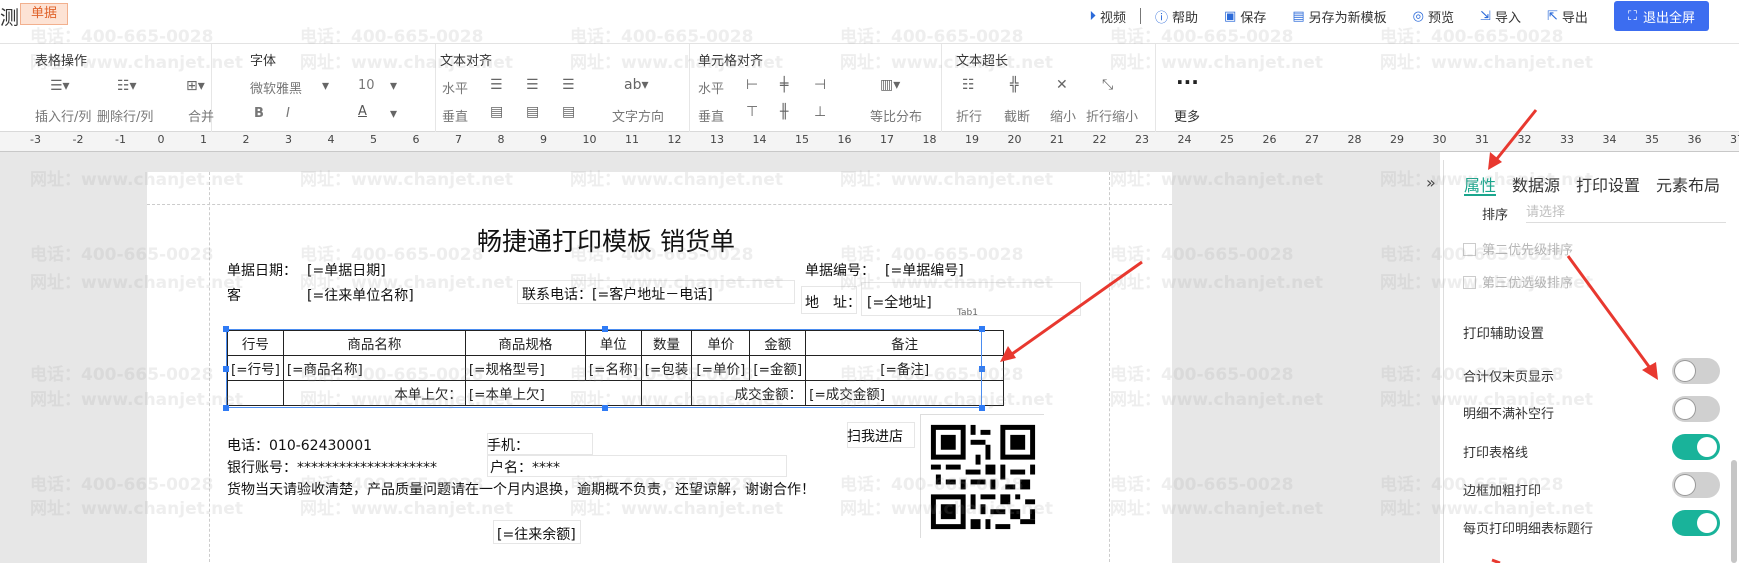 The image size is (1739, 563). Describe the element at coordinates (1696, 485) in the screenshot. I see `bold-border-toggle` at that location.